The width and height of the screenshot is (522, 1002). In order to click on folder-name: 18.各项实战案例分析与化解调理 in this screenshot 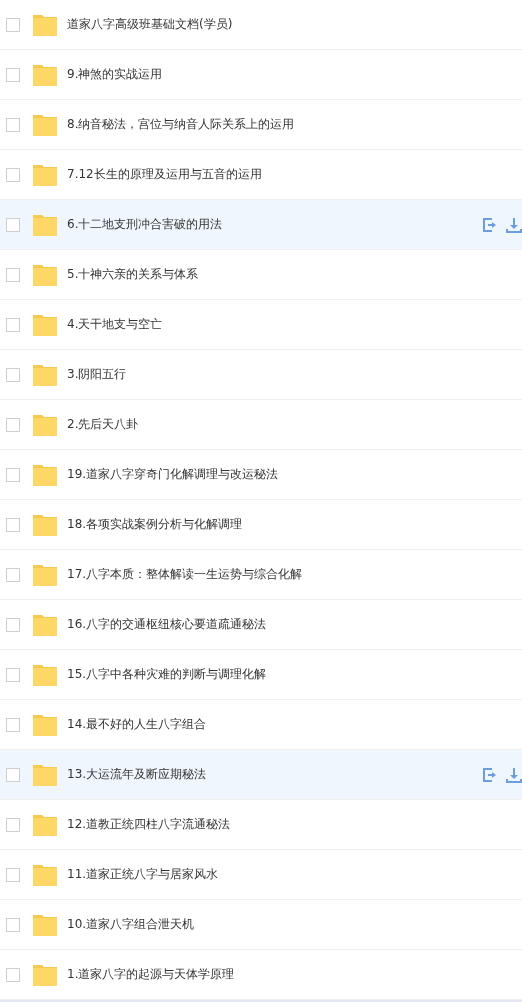, I will do `click(155, 524)`.